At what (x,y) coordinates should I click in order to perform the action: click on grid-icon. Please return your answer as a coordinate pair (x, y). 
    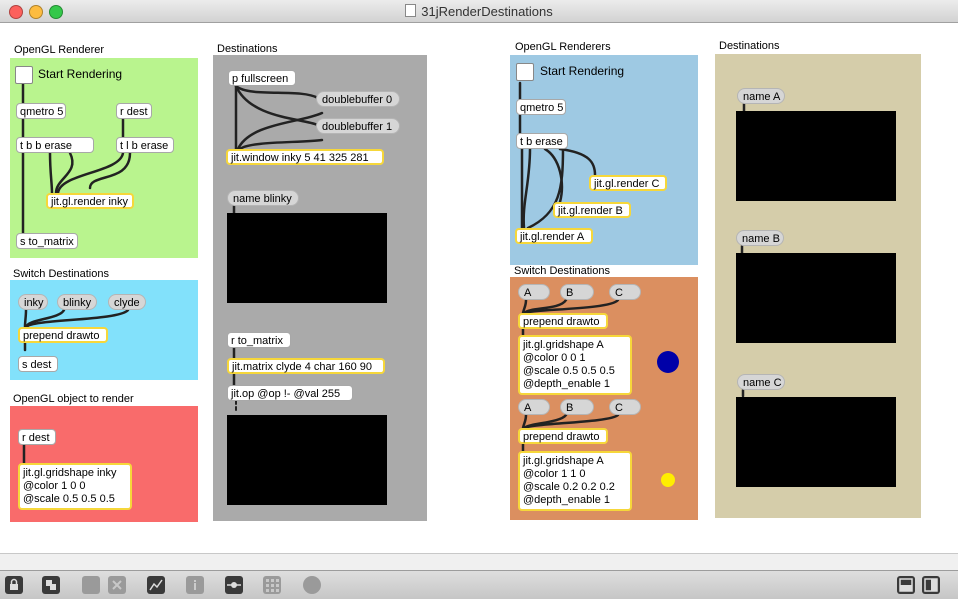
    Looking at the image, I should click on (272, 585).